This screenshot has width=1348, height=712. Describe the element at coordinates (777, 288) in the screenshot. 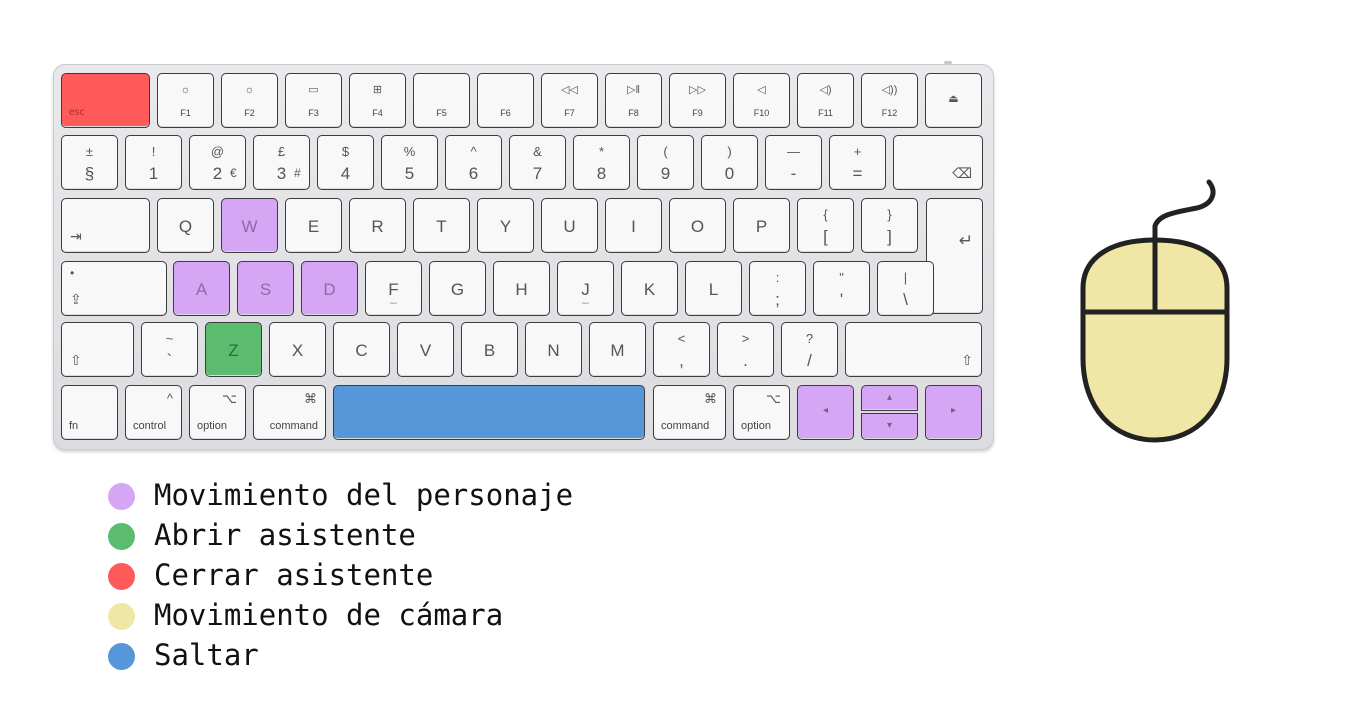

I see `key-semicolon: :;` at that location.